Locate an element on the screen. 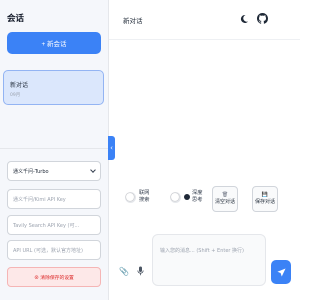  api-url-placeholder: API URL (可选，默认官方地址) is located at coordinates (48, 250).